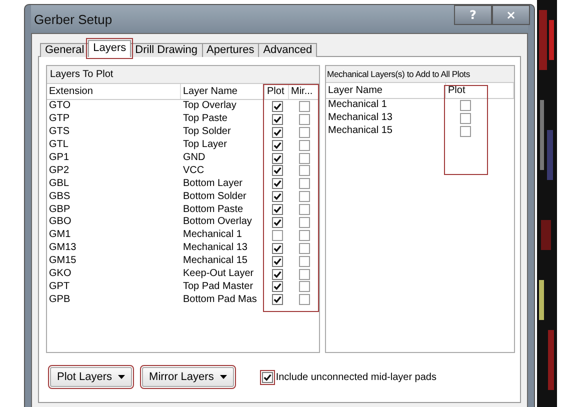  What do you see at coordinates (218, 274) in the screenshot?
I see `table-cell-text: Keep-Out Layer` at bounding box center [218, 274].